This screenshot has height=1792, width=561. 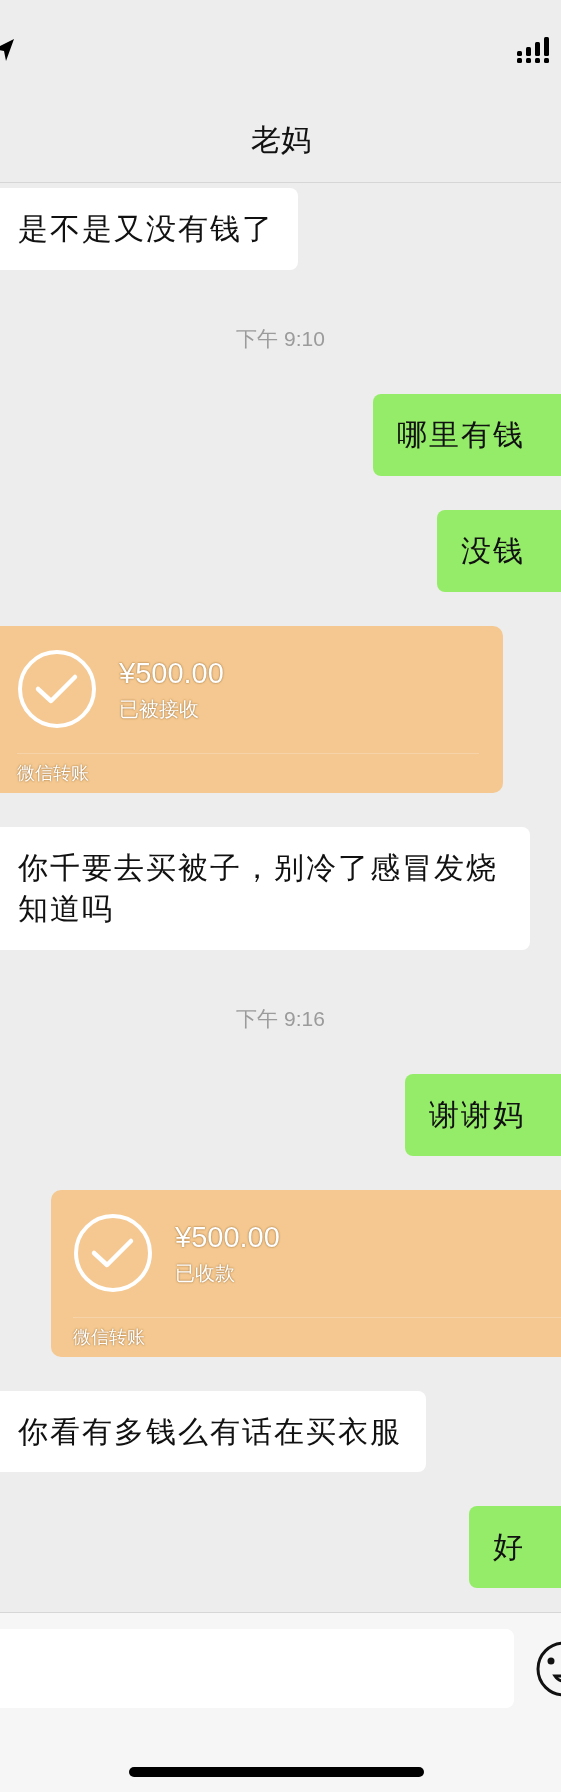 I want to click on message-bubble: 好, so click(x=515, y=1547).